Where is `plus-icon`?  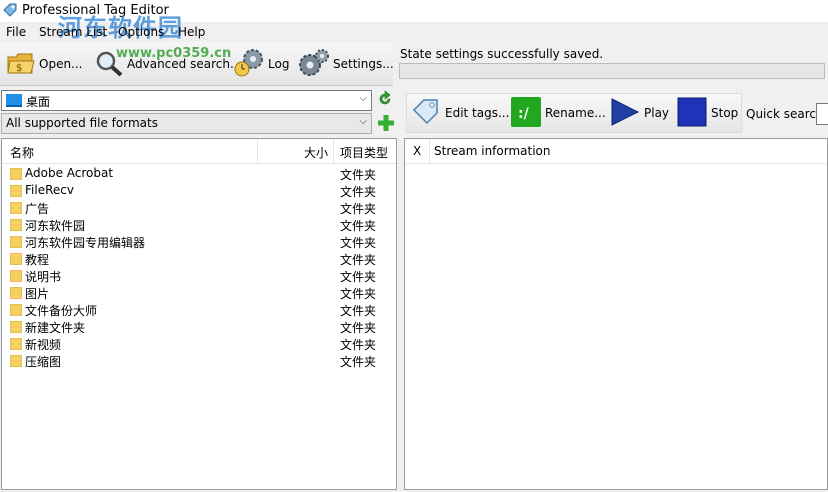
plus-icon is located at coordinates (386, 125).